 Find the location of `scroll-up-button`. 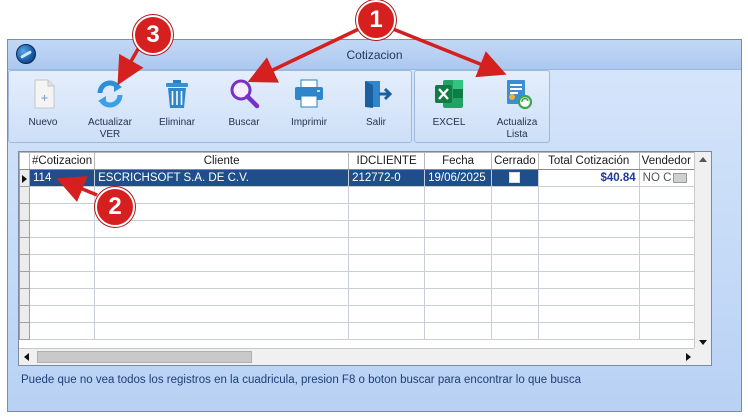

scroll-up-button is located at coordinates (703, 160).